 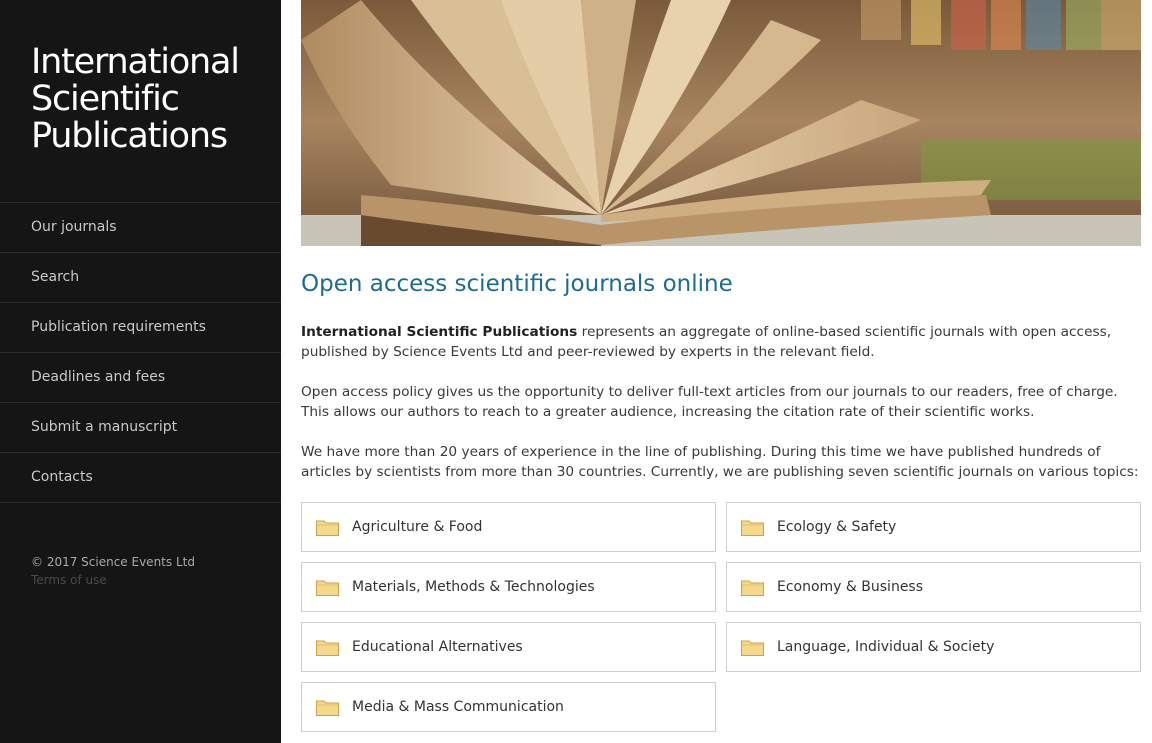 I want to click on nav-item: Submit a manuscript, so click(x=140, y=428).